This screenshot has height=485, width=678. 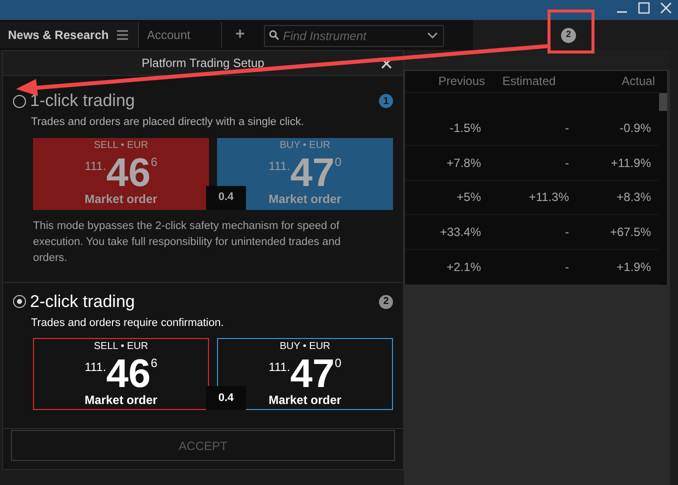 I want to click on highlight-frame, so click(x=571, y=32).